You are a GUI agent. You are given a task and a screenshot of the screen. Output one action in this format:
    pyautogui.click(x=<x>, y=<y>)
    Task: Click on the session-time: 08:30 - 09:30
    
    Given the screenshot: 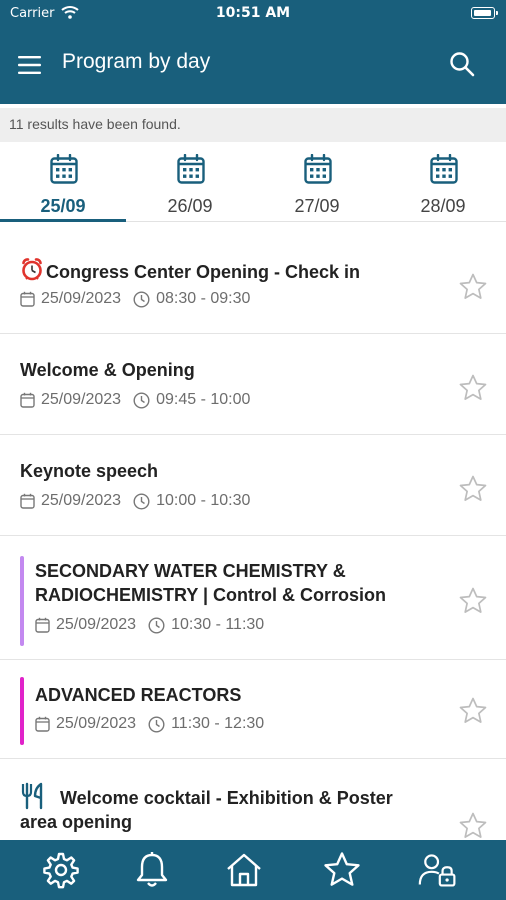 What is the action you would take?
    pyautogui.click(x=203, y=298)
    